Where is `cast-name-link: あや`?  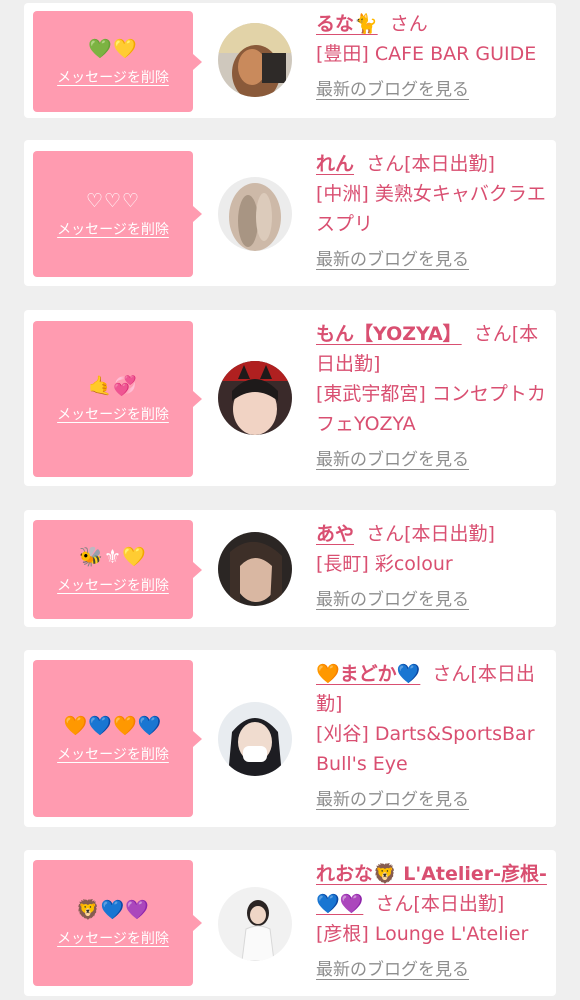
cast-name-link: あや is located at coordinates (335, 534).